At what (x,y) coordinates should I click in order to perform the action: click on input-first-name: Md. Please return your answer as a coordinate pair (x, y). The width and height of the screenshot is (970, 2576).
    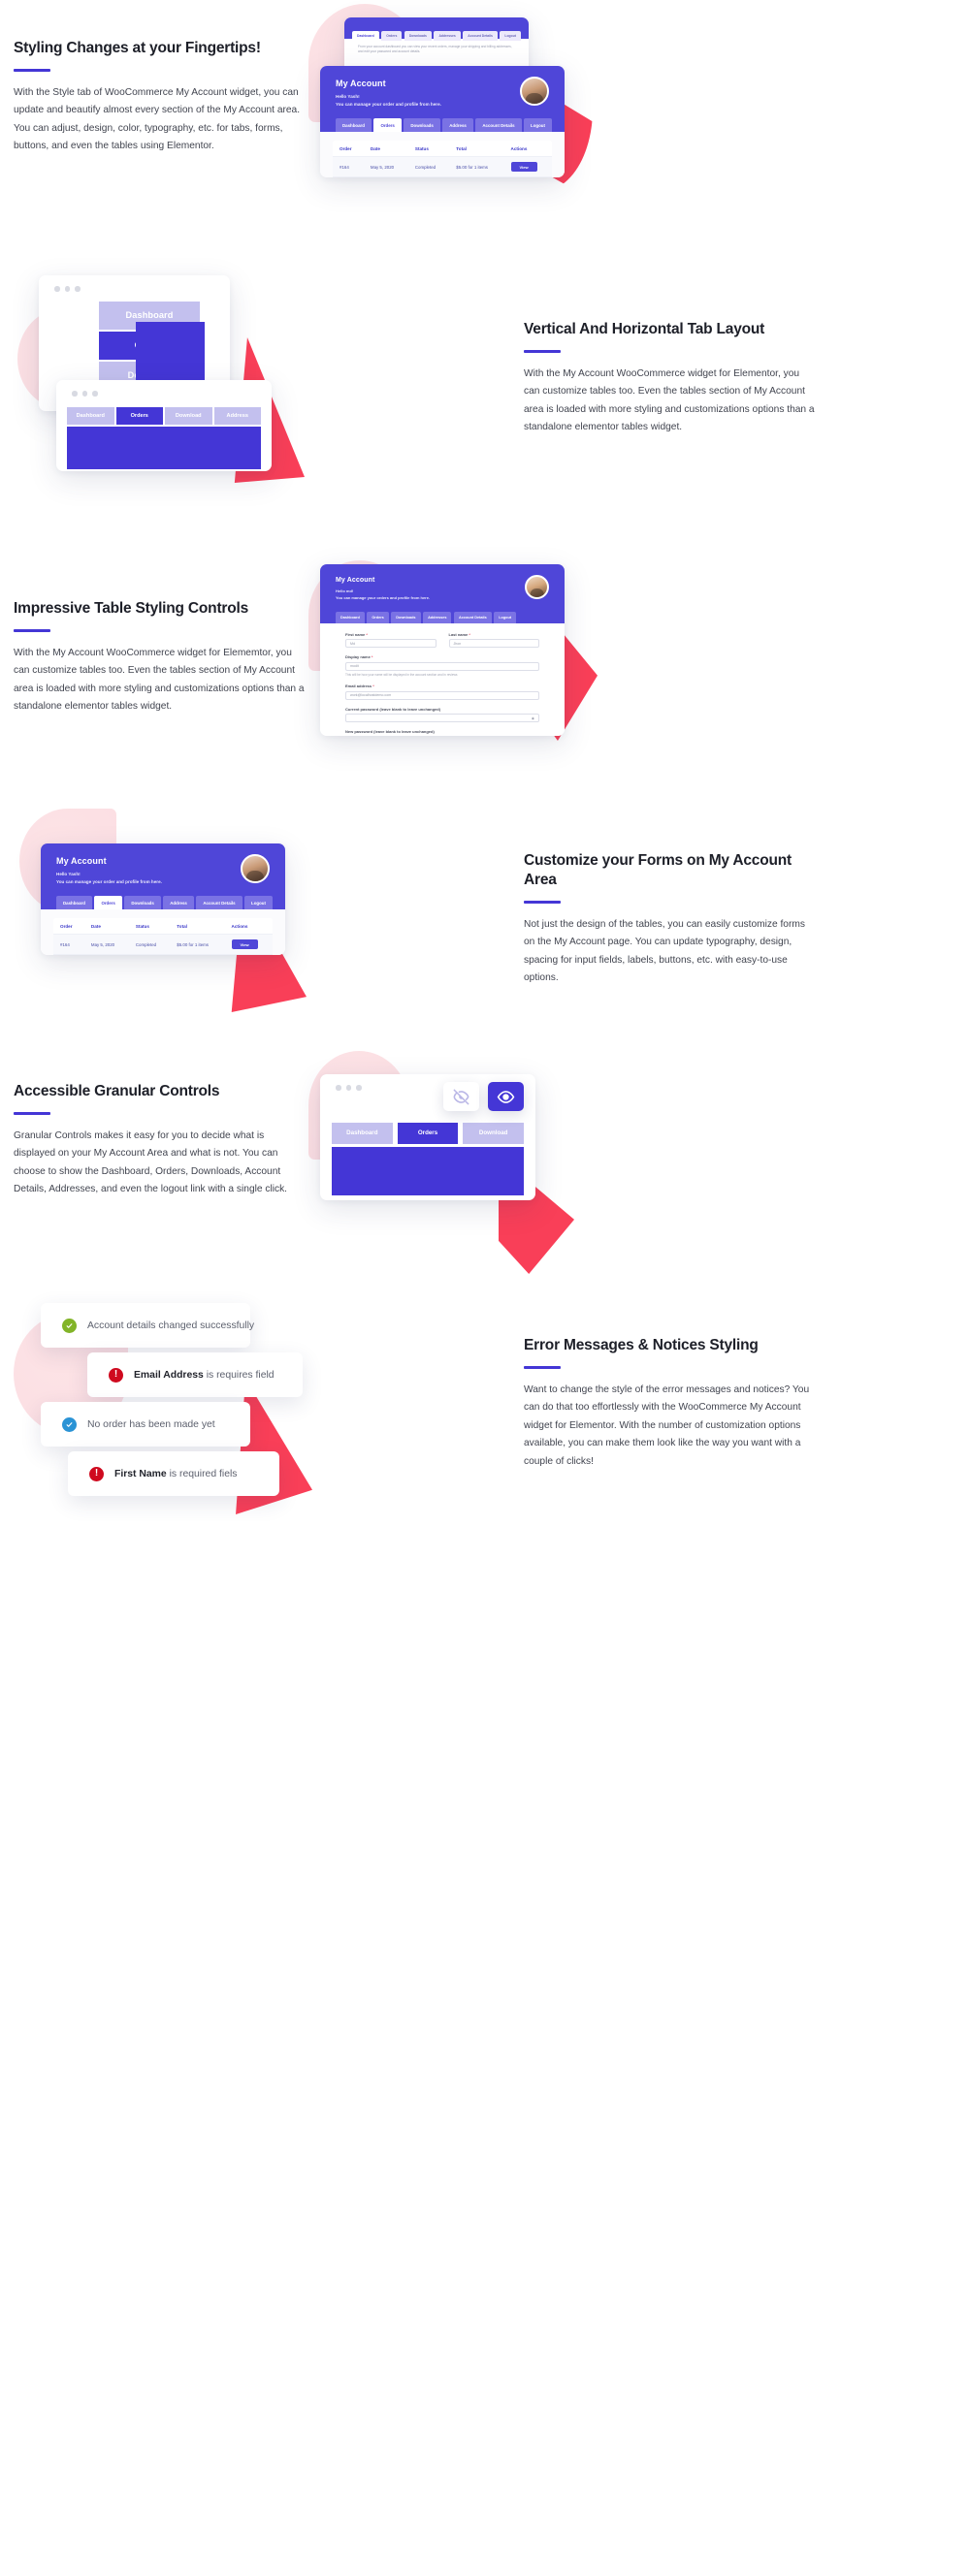
    Looking at the image, I should click on (390, 644).